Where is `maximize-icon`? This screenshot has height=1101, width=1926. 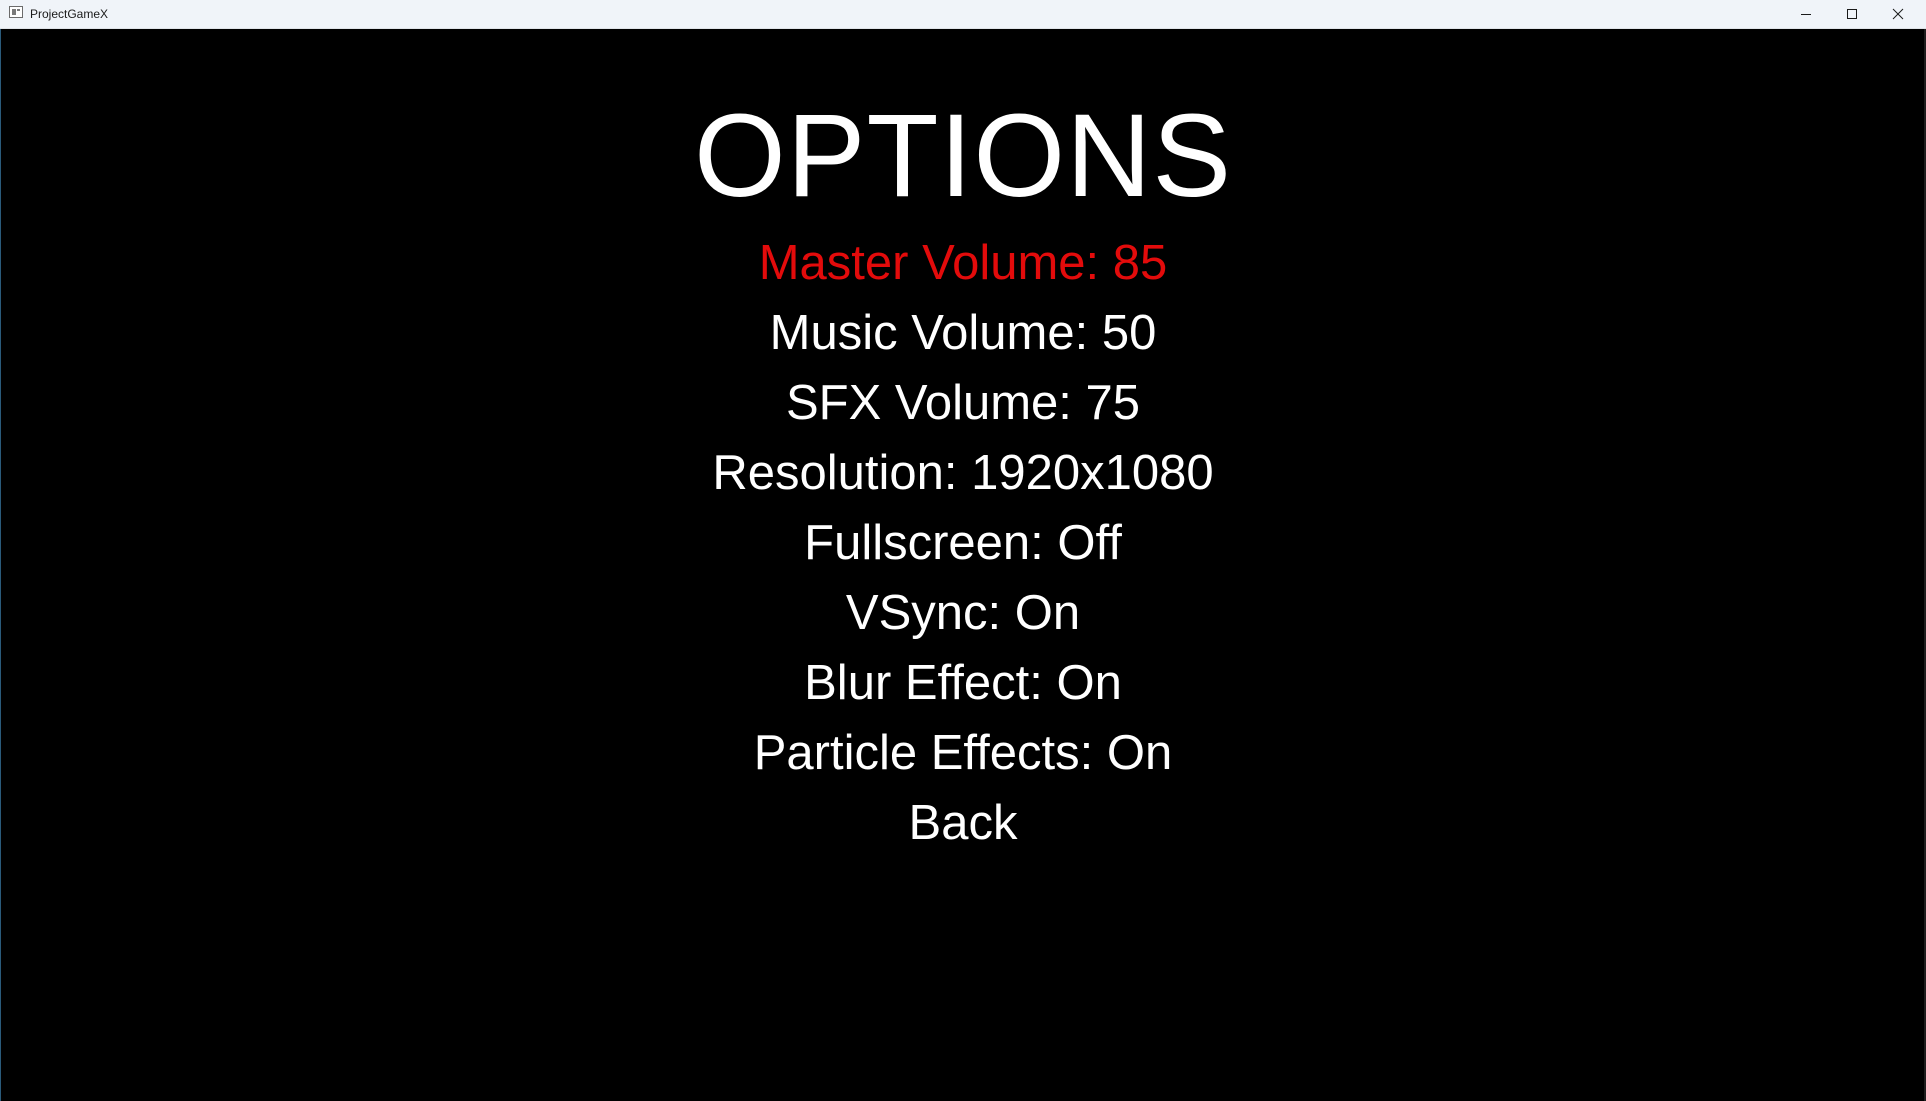 maximize-icon is located at coordinates (1852, 14).